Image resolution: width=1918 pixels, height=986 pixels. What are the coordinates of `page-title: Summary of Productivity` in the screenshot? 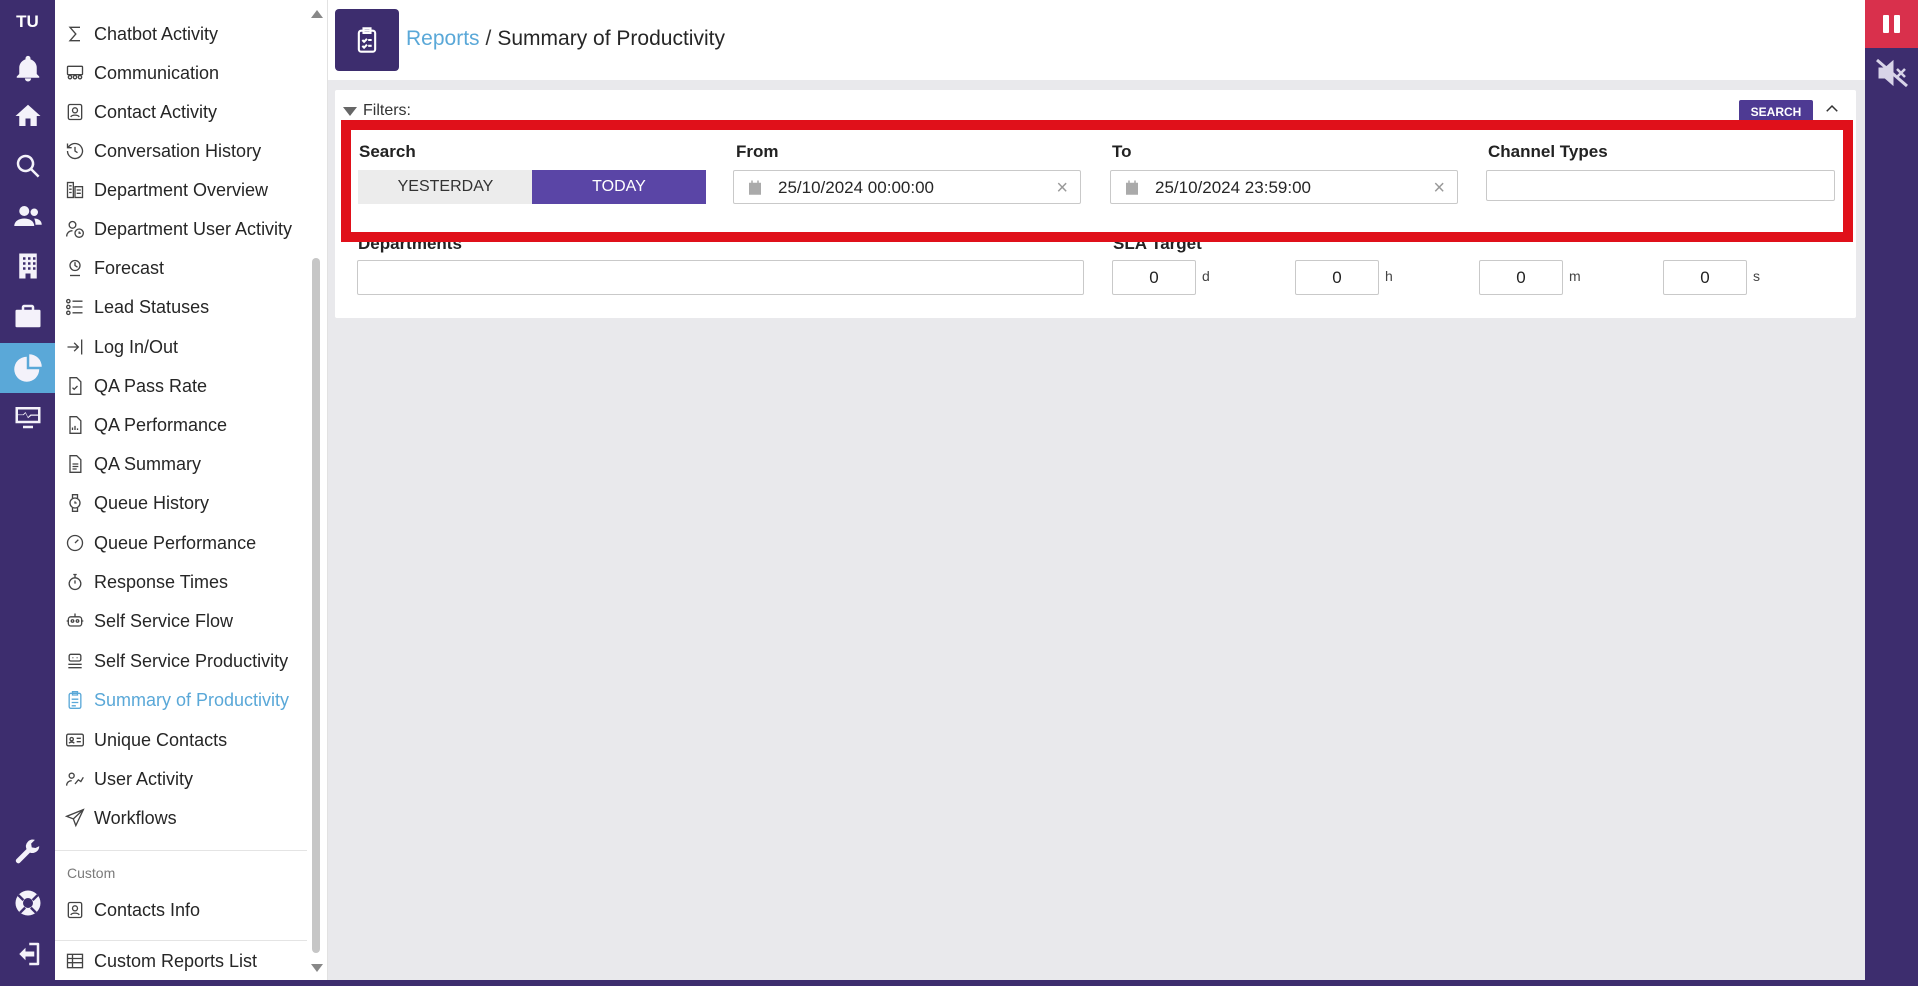 It's located at (611, 38).